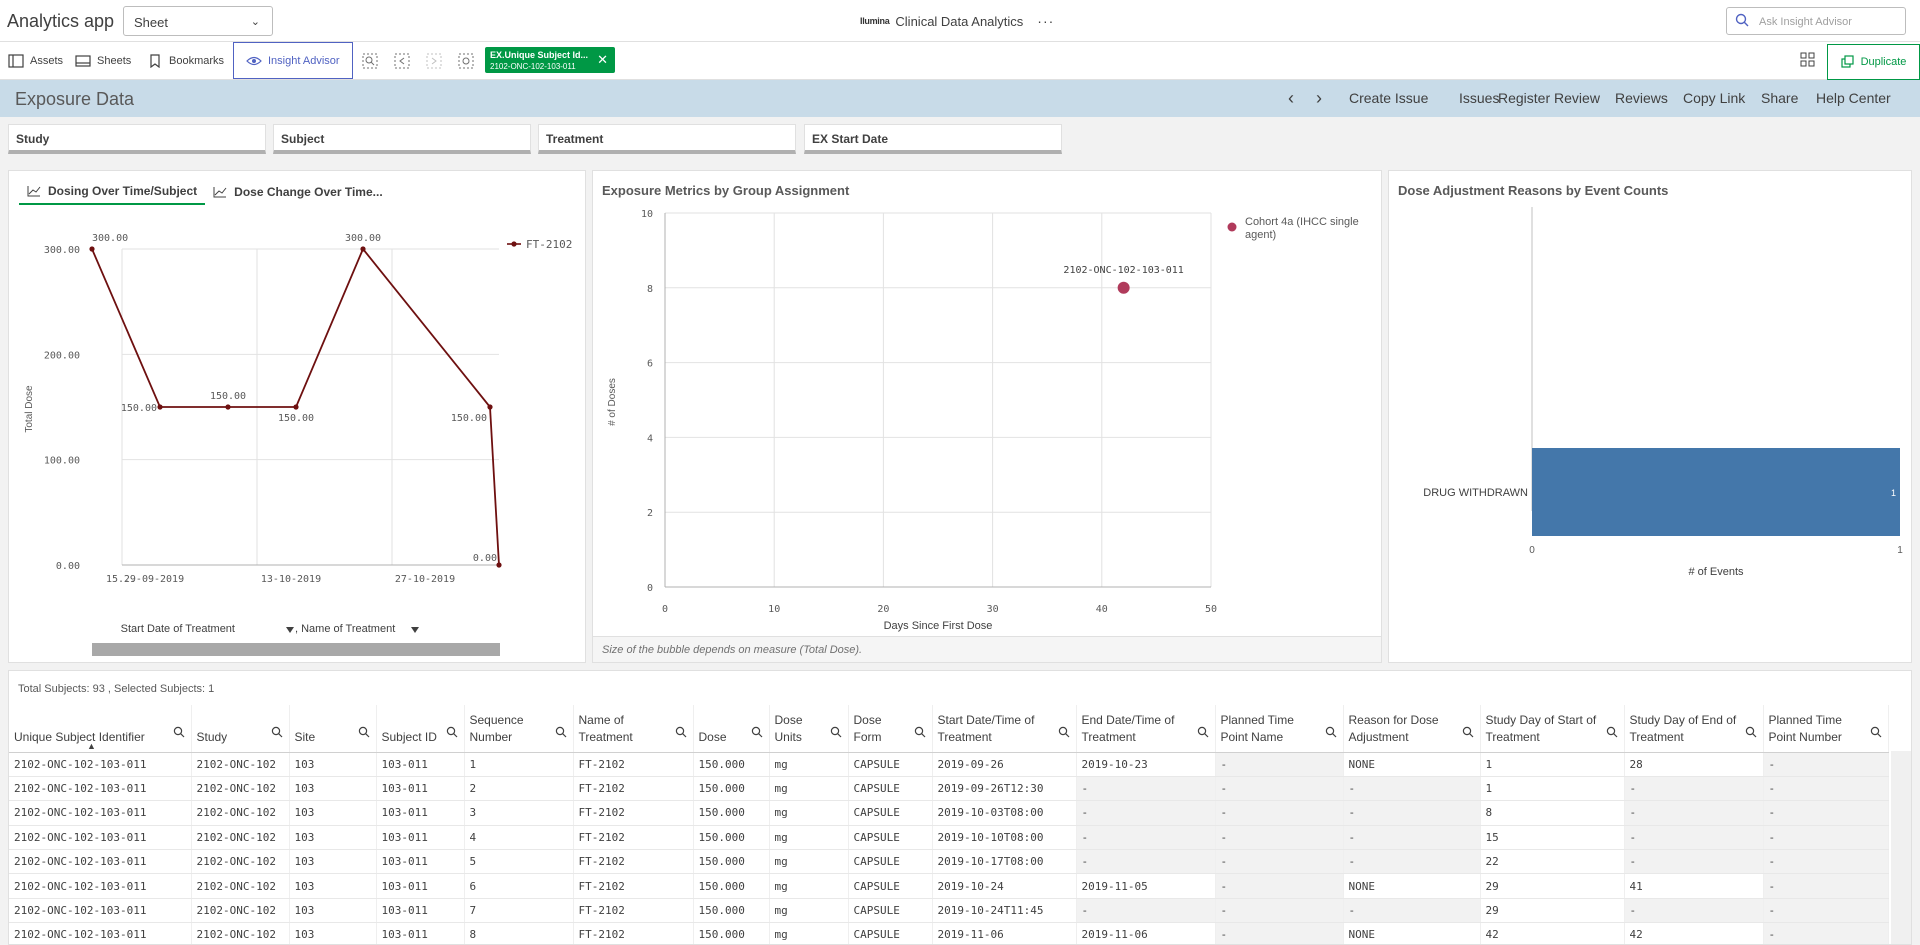 This screenshot has width=1920, height=945. What do you see at coordinates (890, 729) in the screenshot?
I see `column-header: Dose Form` at bounding box center [890, 729].